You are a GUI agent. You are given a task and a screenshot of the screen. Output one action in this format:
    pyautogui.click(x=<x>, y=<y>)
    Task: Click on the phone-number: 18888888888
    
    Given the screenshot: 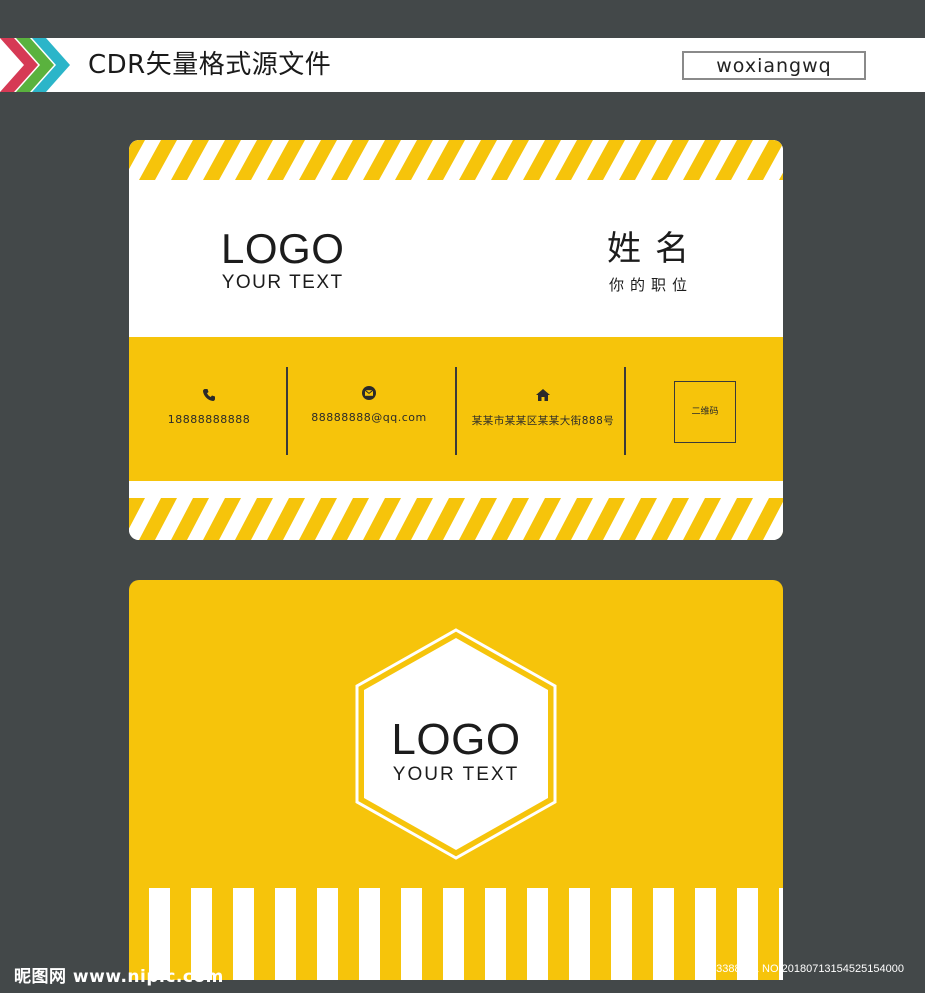 What is the action you would take?
    pyautogui.click(x=209, y=419)
    